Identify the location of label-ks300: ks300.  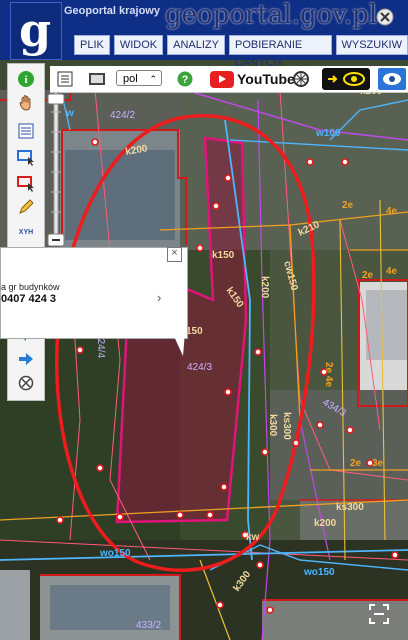
(286, 426).